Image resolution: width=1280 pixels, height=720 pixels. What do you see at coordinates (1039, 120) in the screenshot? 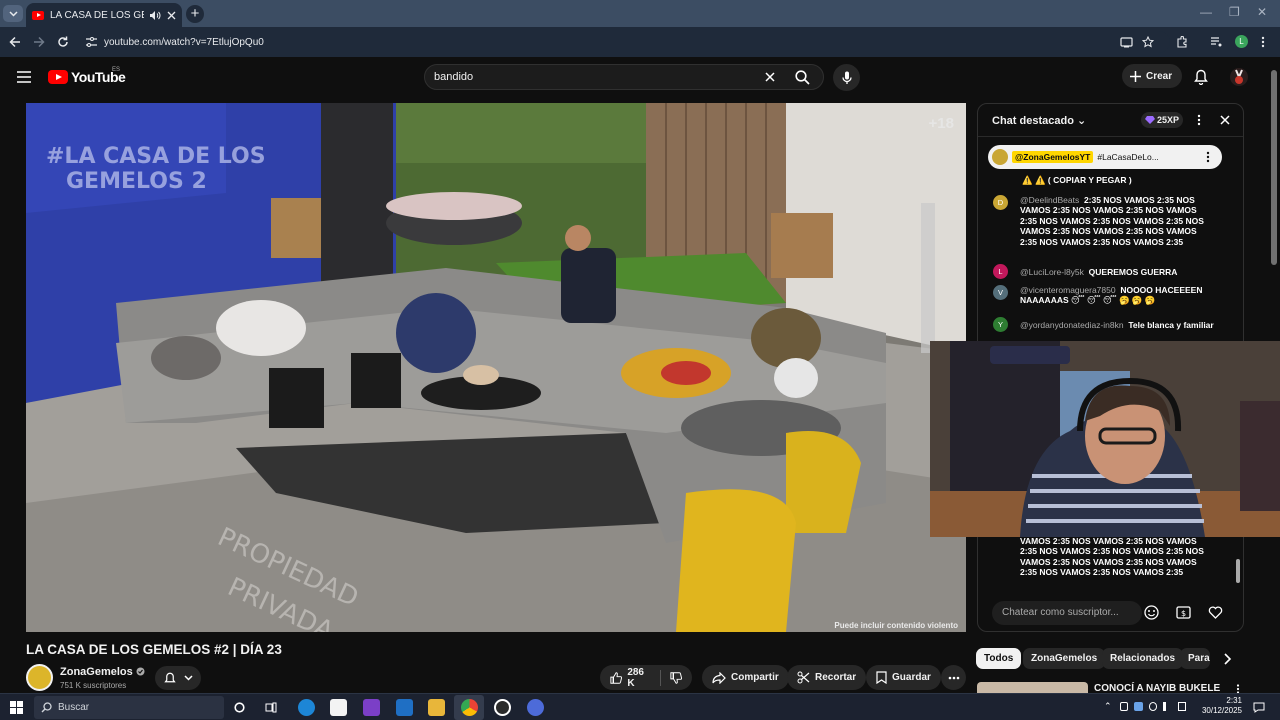
I see `chat-mode-dropdown: Chat destacado ⌄` at bounding box center [1039, 120].